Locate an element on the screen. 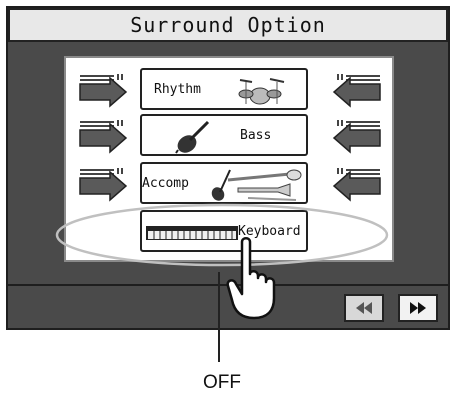 The image size is (456, 410). part-label-accomp: Accomp is located at coordinates (165, 183).